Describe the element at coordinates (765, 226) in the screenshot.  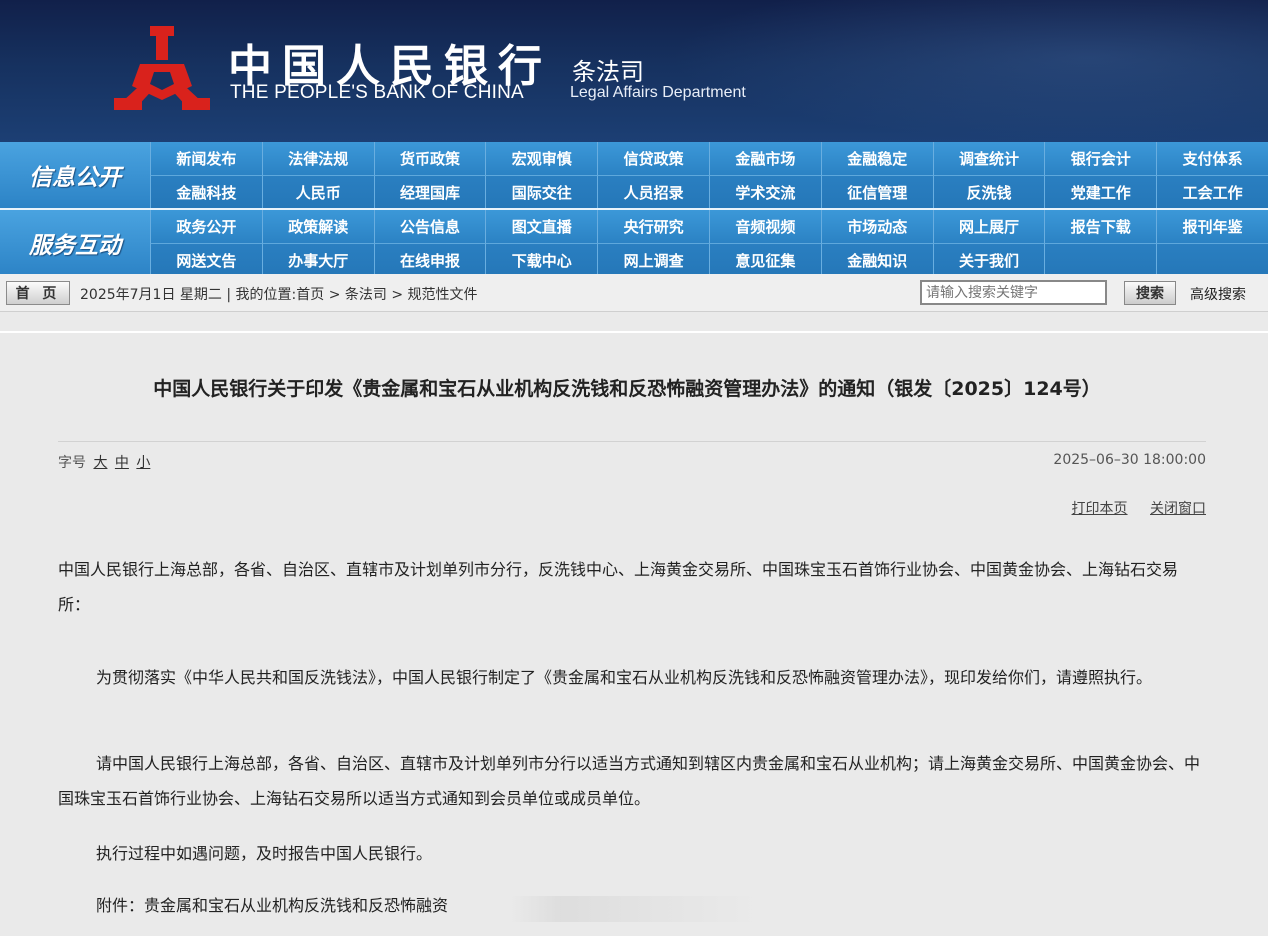
I see `nav-service-item: 音频视频` at that location.